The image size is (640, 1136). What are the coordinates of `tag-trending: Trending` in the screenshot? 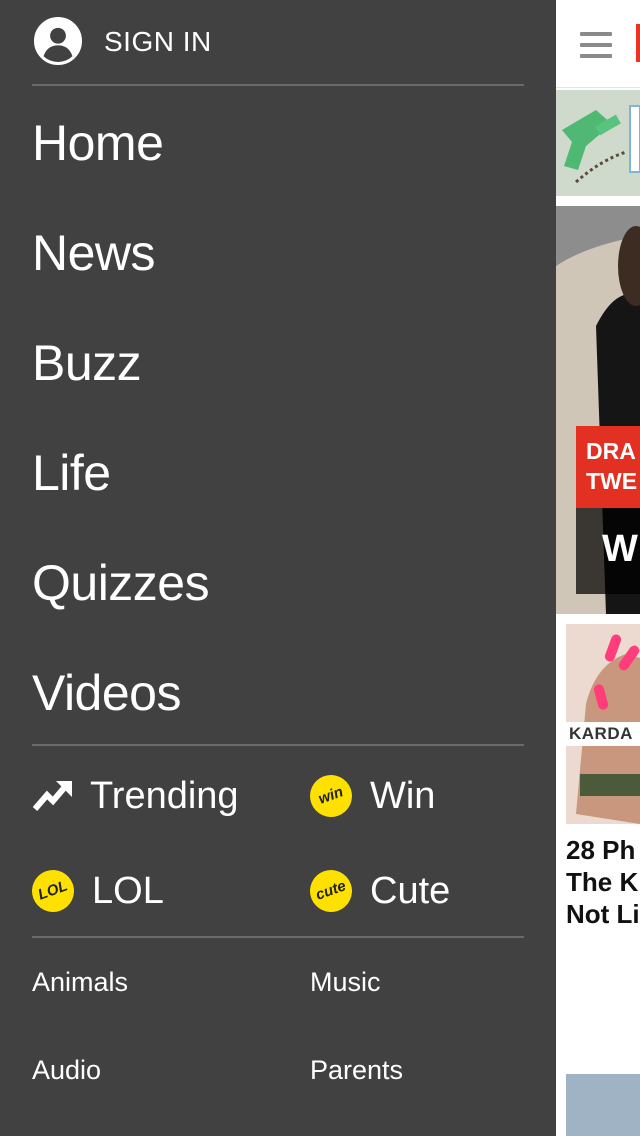 It's located at (135, 796).